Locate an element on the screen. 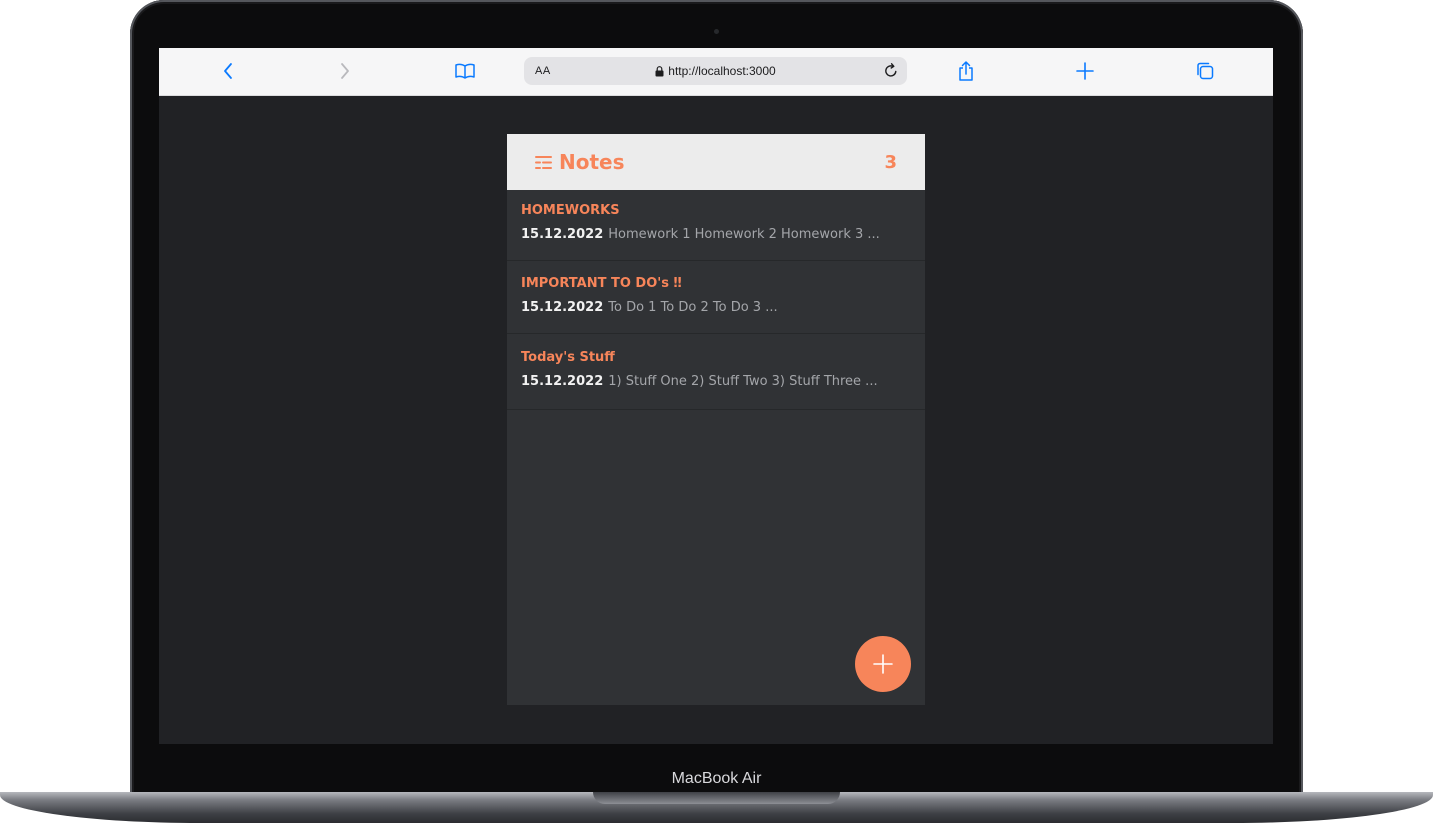 The height and width of the screenshot is (823, 1433). url-text: http://localhost:3000 is located at coordinates (722, 71).